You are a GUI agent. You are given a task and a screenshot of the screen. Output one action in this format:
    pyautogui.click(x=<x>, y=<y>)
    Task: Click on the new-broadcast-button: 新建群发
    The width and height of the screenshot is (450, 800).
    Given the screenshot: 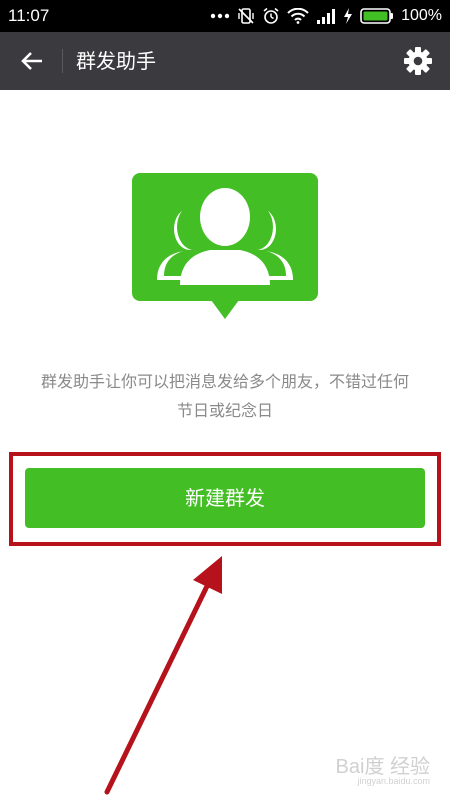 What is the action you would take?
    pyautogui.click(x=225, y=498)
    